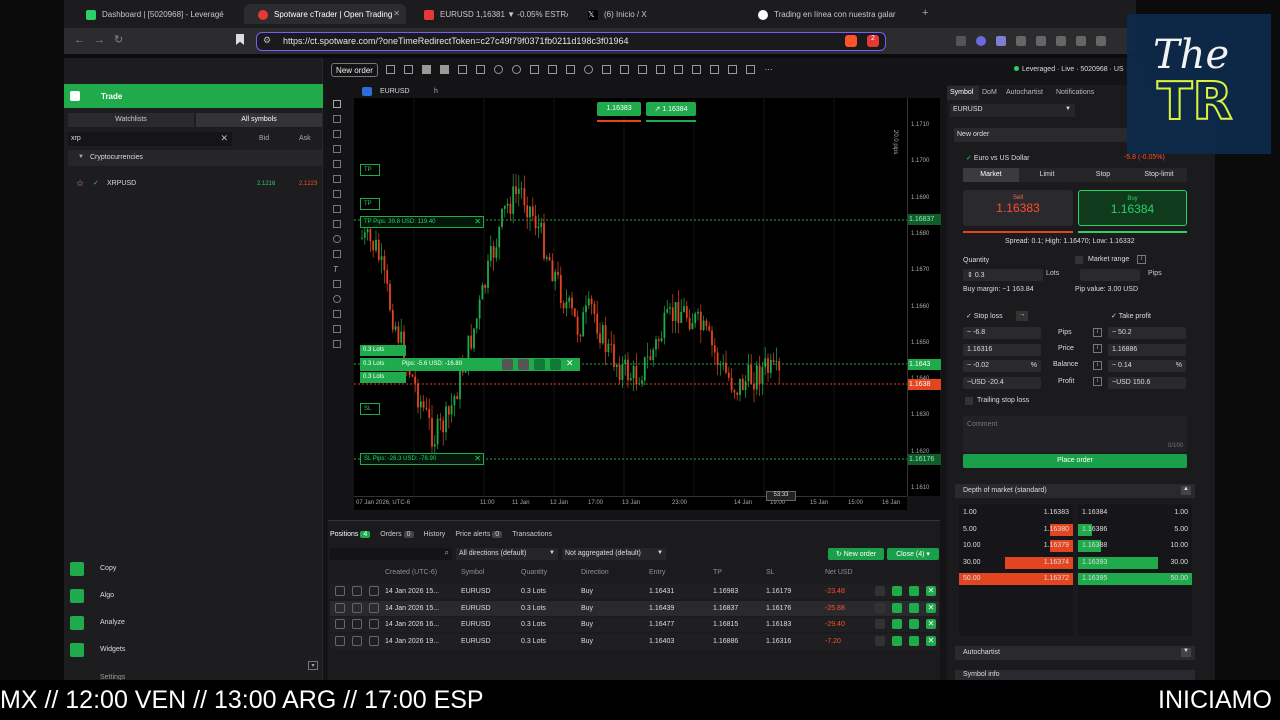  Describe the element at coordinates (340, 591) in the screenshot. I see `info-icon` at that location.